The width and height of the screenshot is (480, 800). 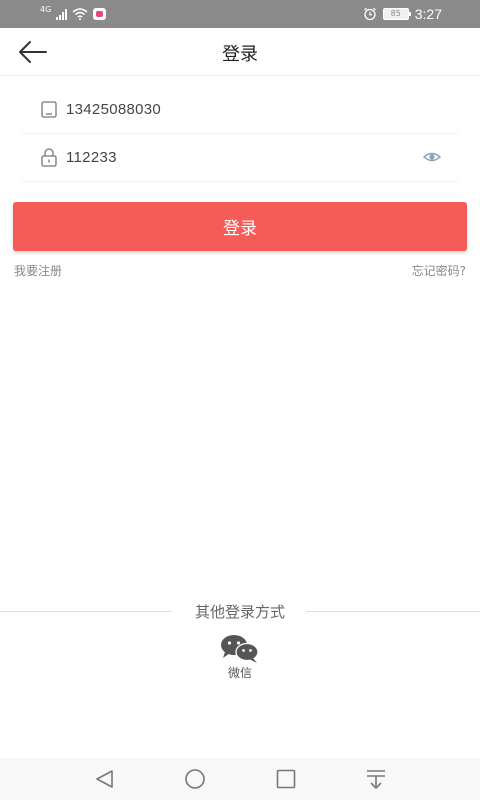 I want to click on app-header: 登录, so click(x=240, y=52).